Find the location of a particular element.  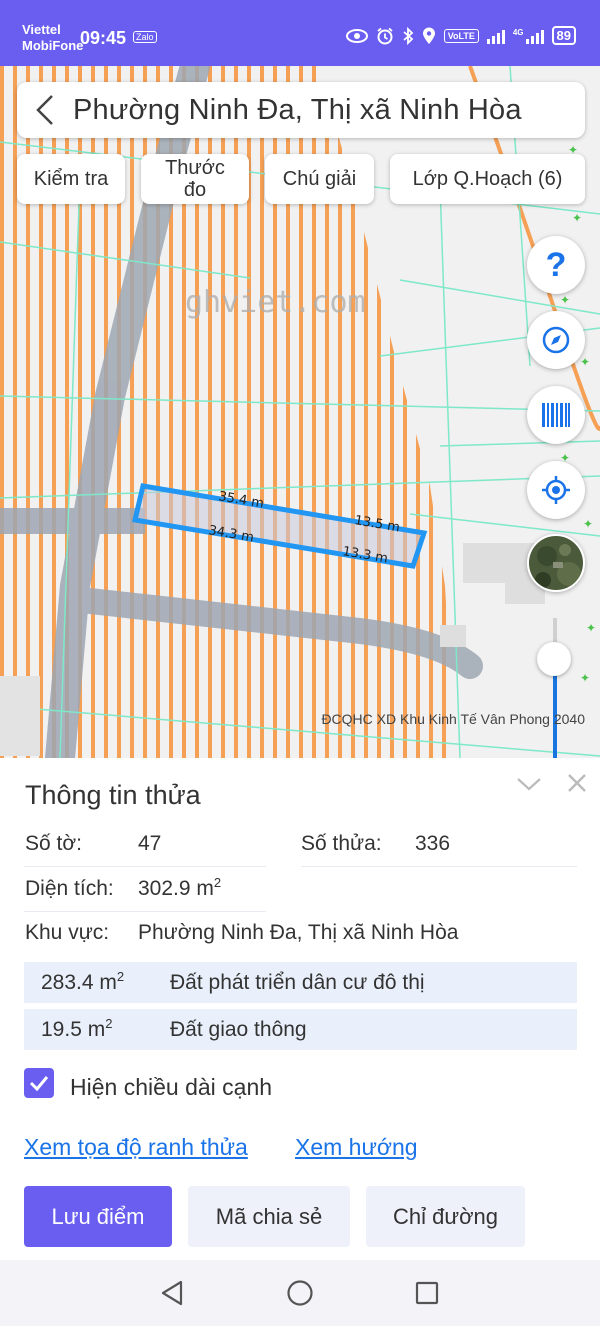

volte-icon: VoLTE is located at coordinates (461, 35).